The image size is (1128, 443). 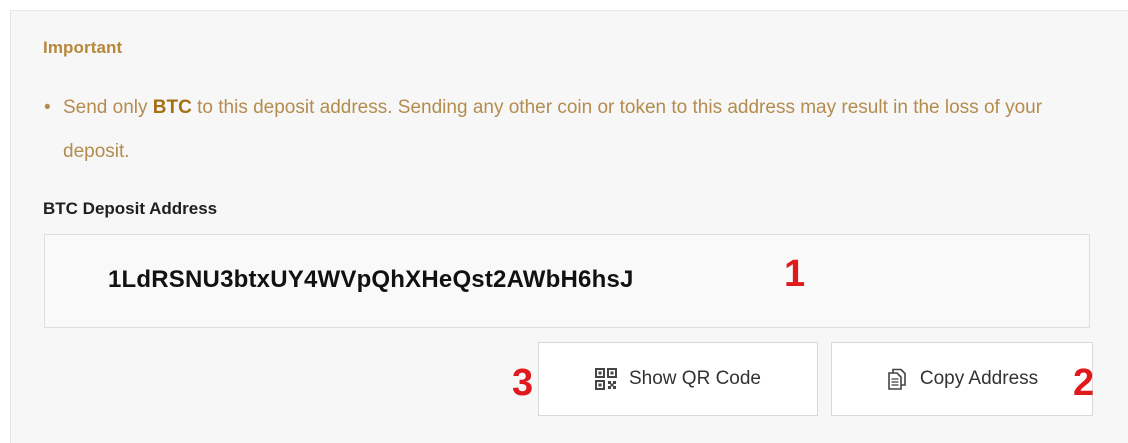 I want to click on copy-address-label: Copy Address, so click(x=979, y=378).